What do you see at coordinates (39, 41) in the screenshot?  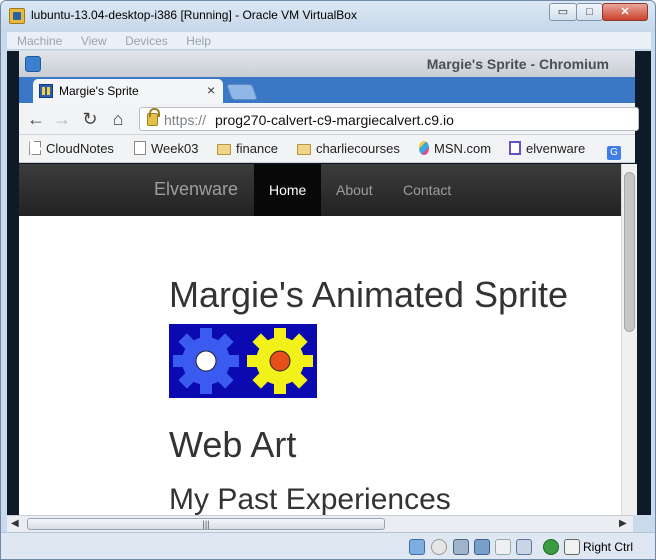 I see `menu-machine: Machine` at bounding box center [39, 41].